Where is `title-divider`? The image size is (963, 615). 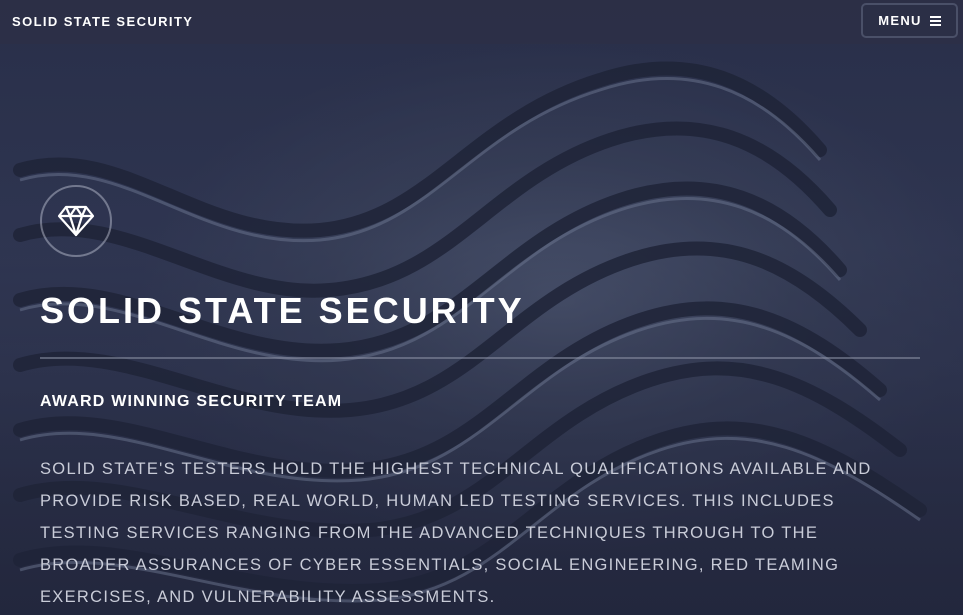 title-divider is located at coordinates (480, 358).